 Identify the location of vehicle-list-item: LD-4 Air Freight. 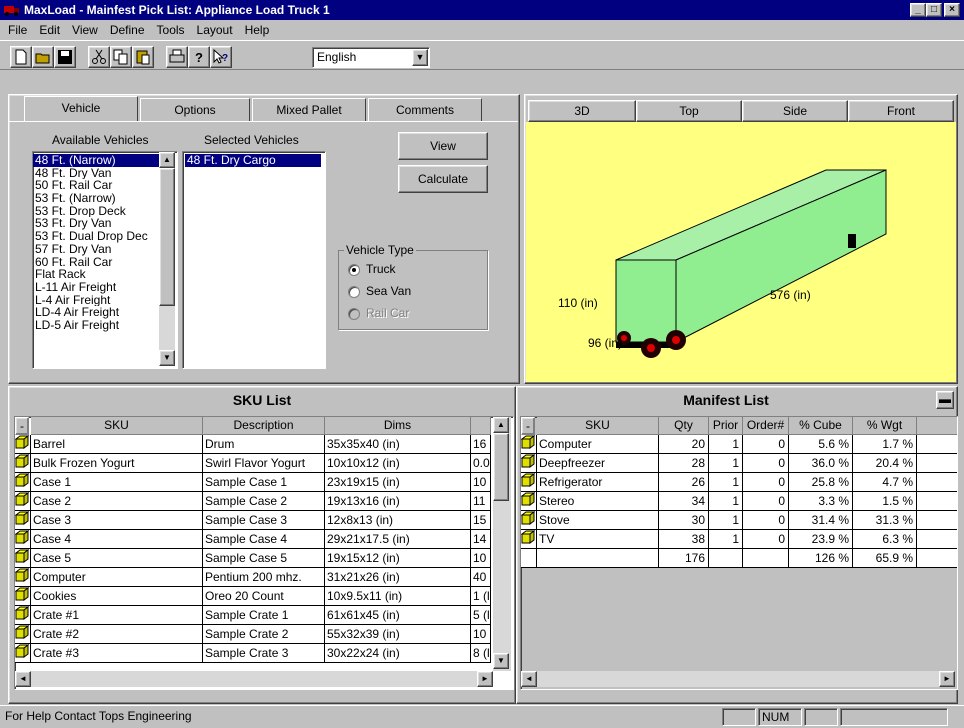
(96, 312).